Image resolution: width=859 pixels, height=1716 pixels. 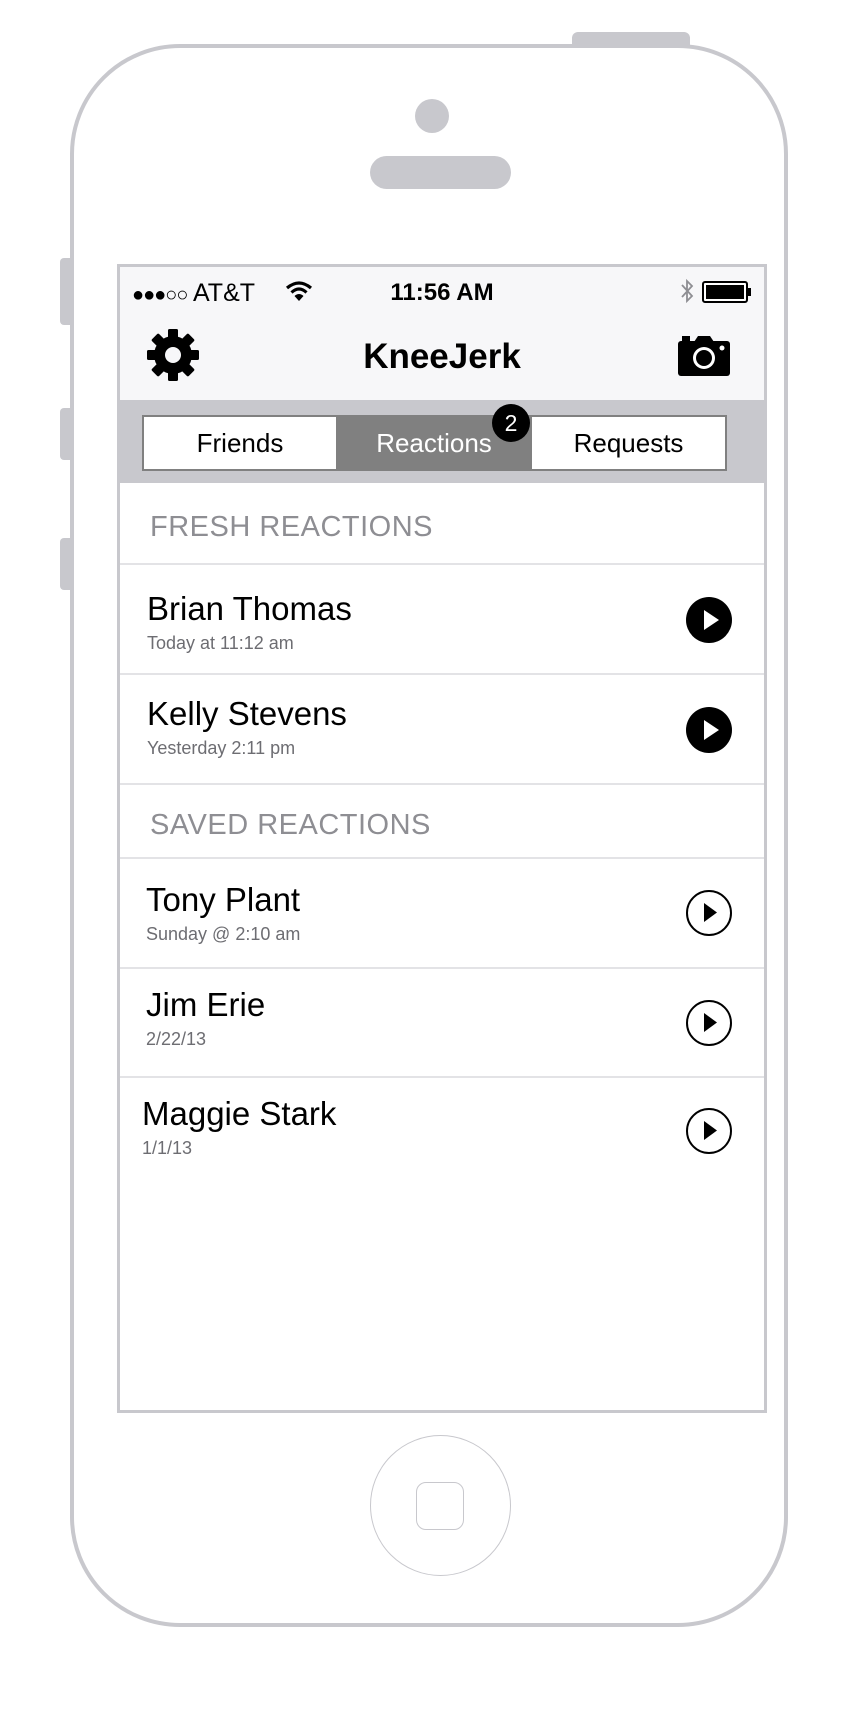 What do you see at coordinates (239, 1113) in the screenshot?
I see `reaction-name: Maggie Stark` at bounding box center [239, 1113].